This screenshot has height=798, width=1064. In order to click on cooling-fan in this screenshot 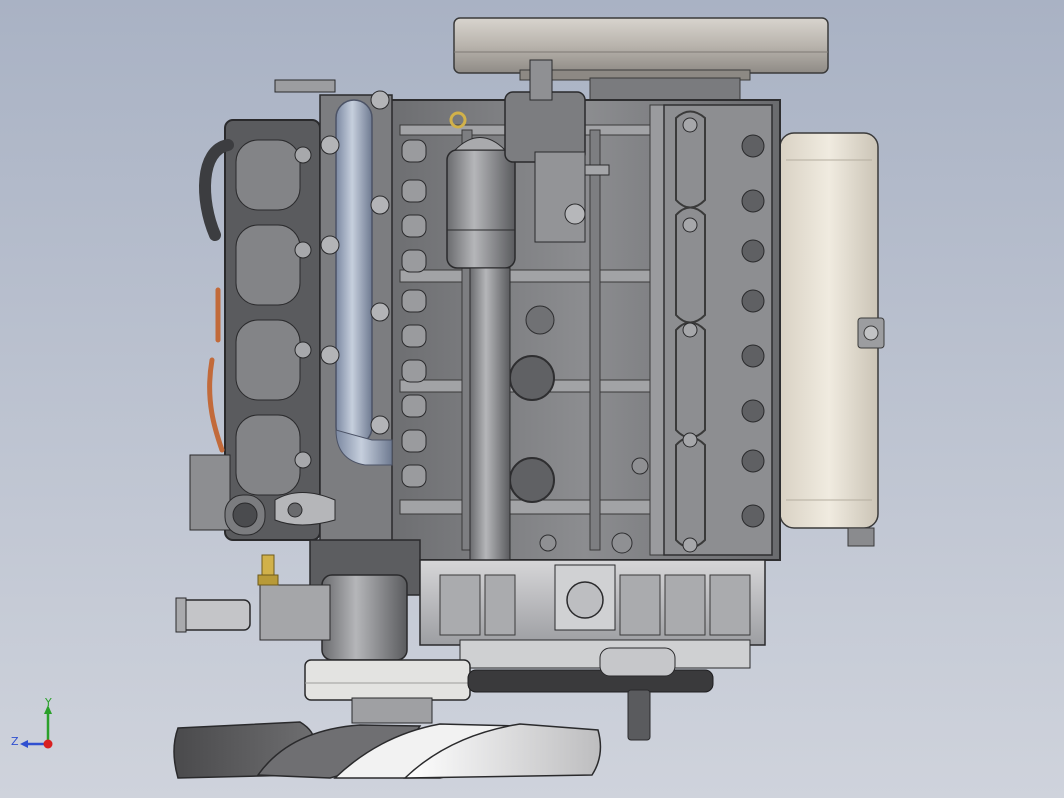, I will do `click(387, 750)`.